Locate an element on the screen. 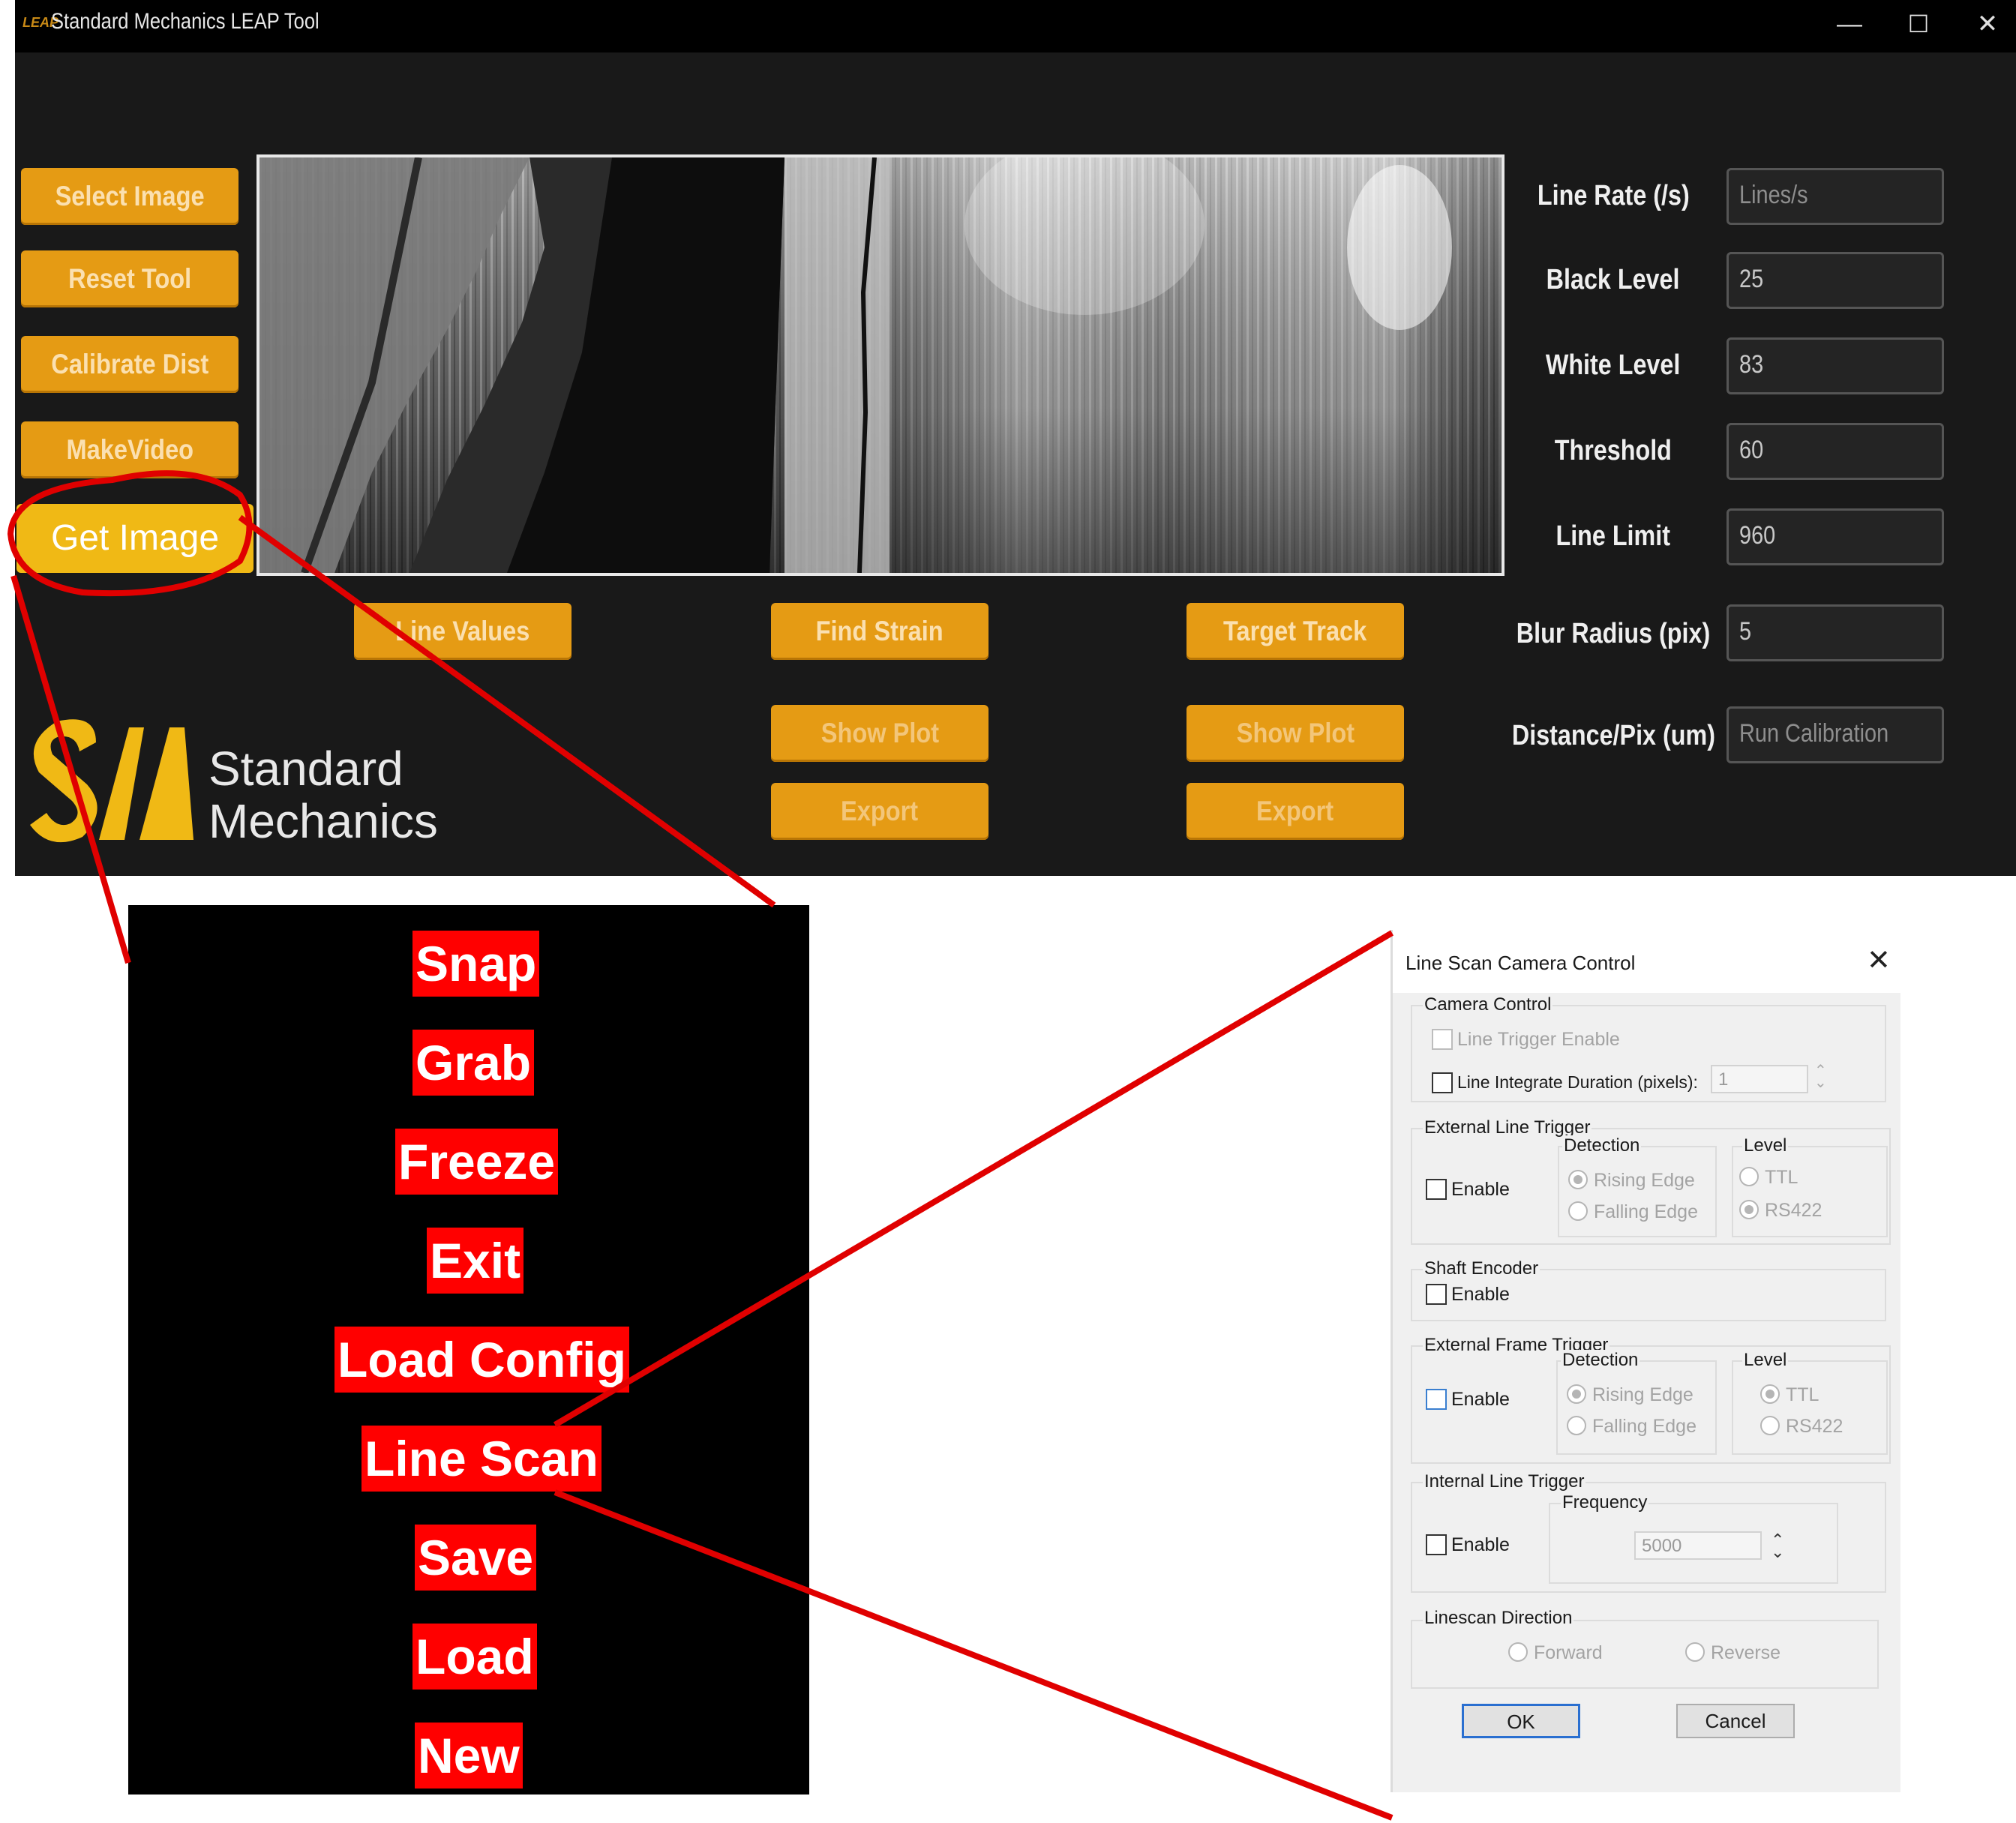  frequency-input: 5000 is located at coordinates (1698, 1545).